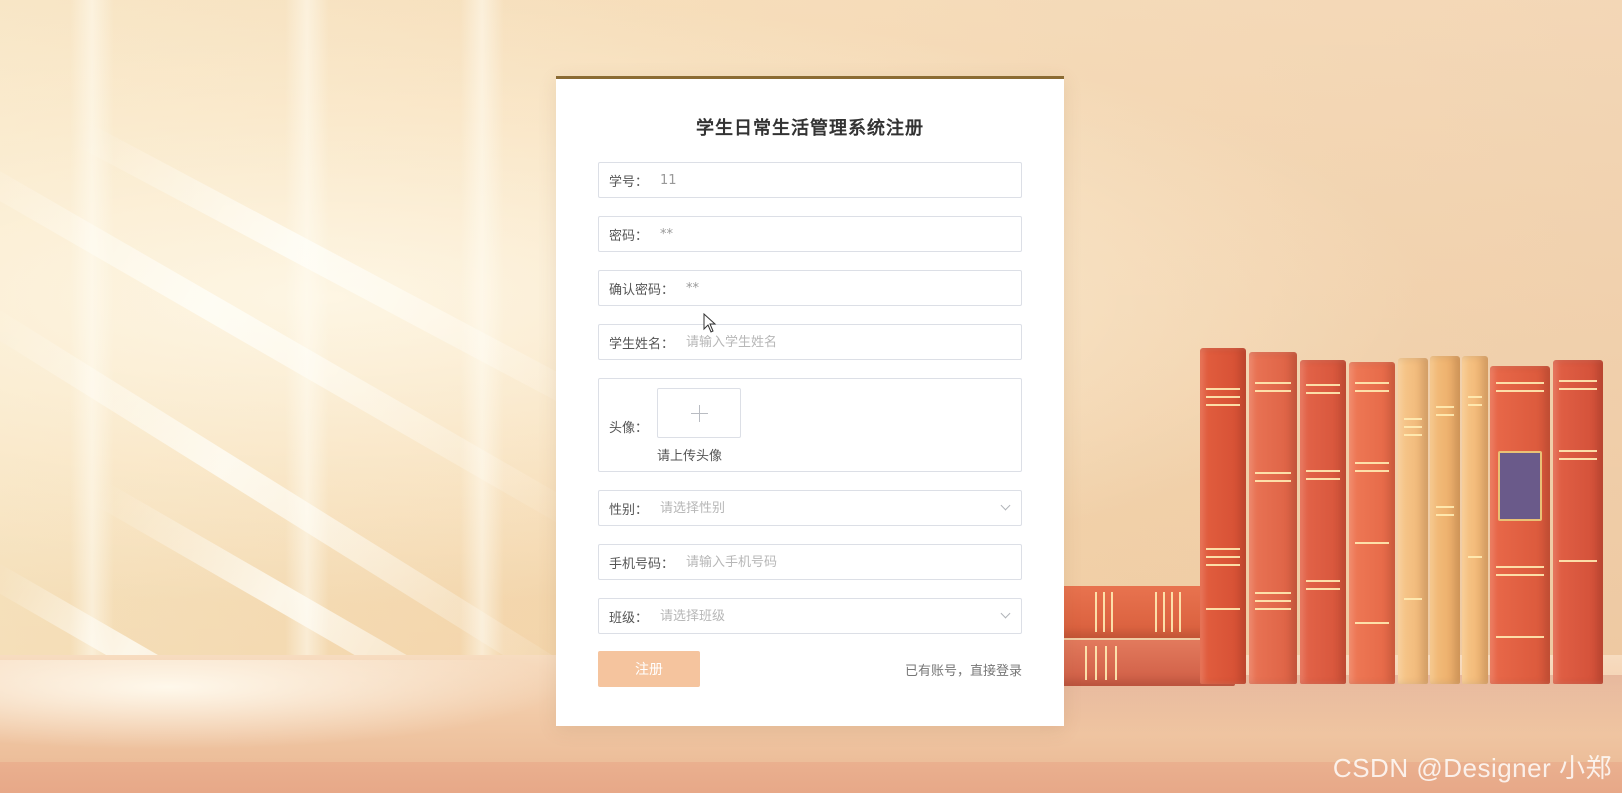 The image size is (1622, 793). What do you see at coordinates (835, 616) in the screenshot?
I see `class-select-input` at bounding box center [835, 616].